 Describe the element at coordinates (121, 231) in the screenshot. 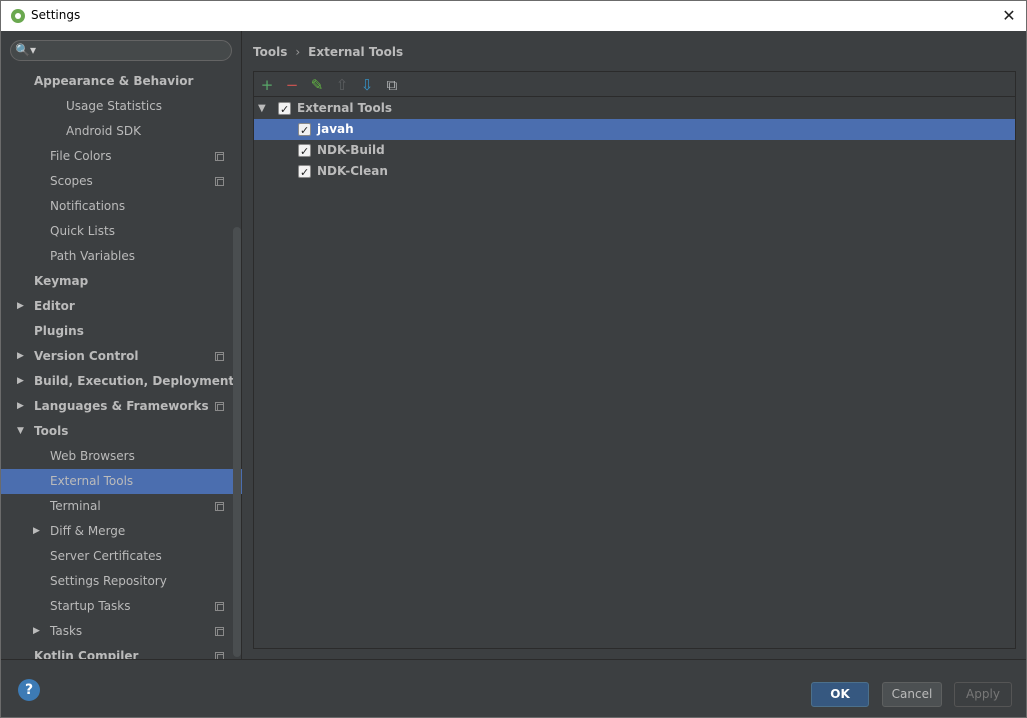

I see `sidebar-item-quick-lists: Quick Lists` at that location.